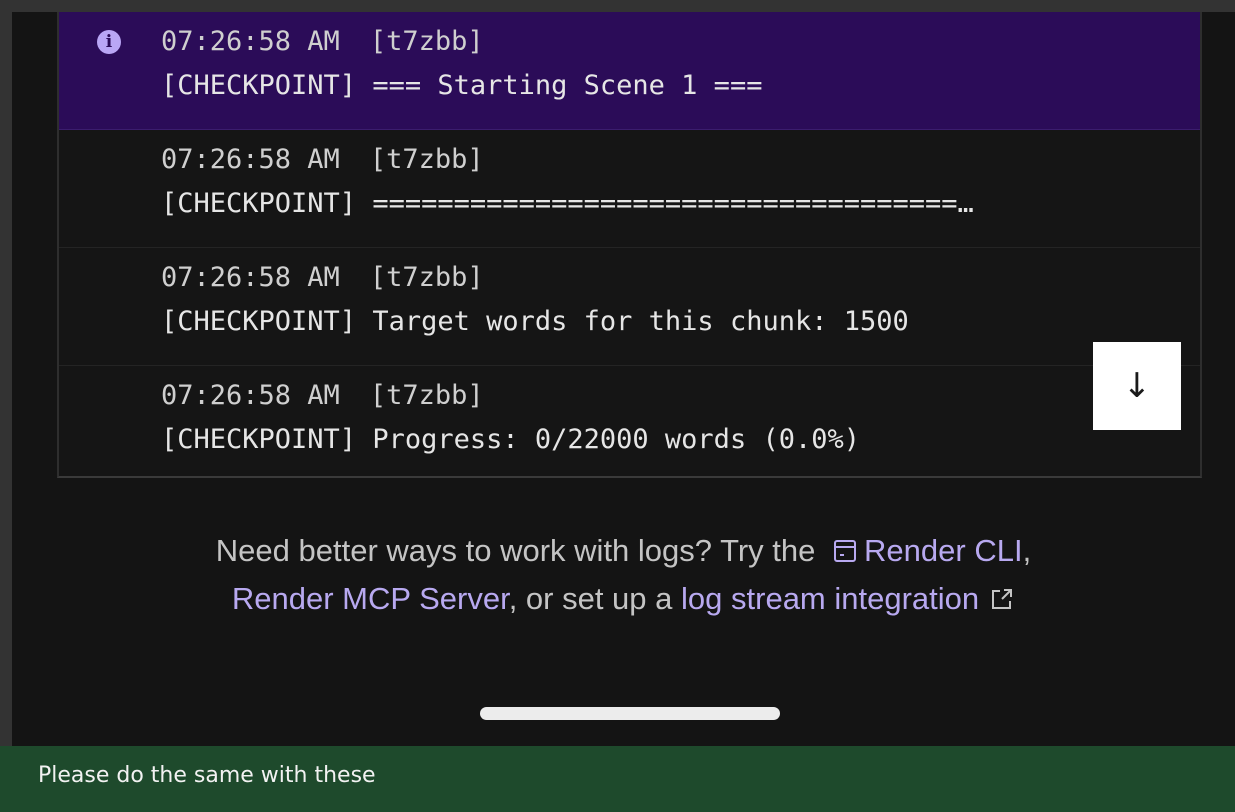 Image resolution: width=1235 pixels, height=812 pixels. Describe the element at coordinates (630, 713) in the screenshot. I see `home-indicator` at that location.